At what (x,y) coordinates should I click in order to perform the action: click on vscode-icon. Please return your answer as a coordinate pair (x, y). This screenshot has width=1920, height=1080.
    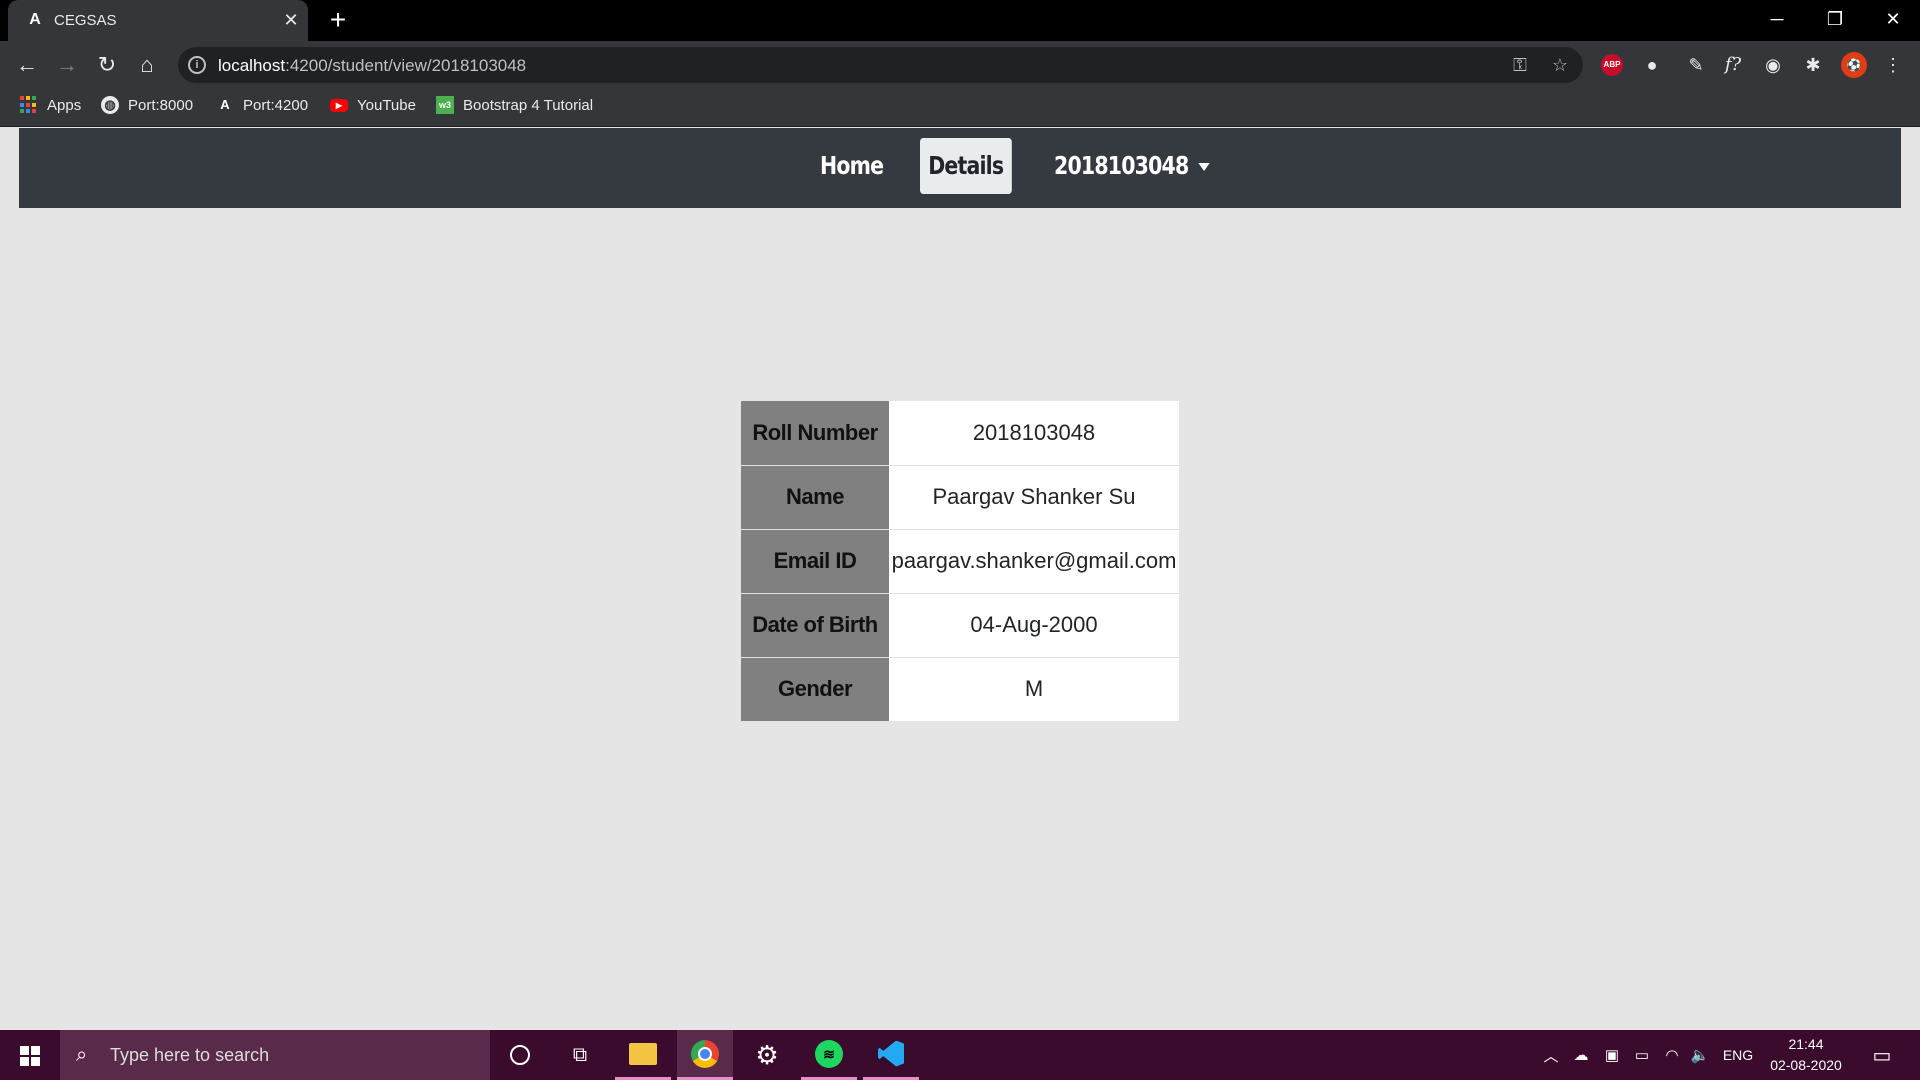
    Looking at the image, I should click on (891, 1055).